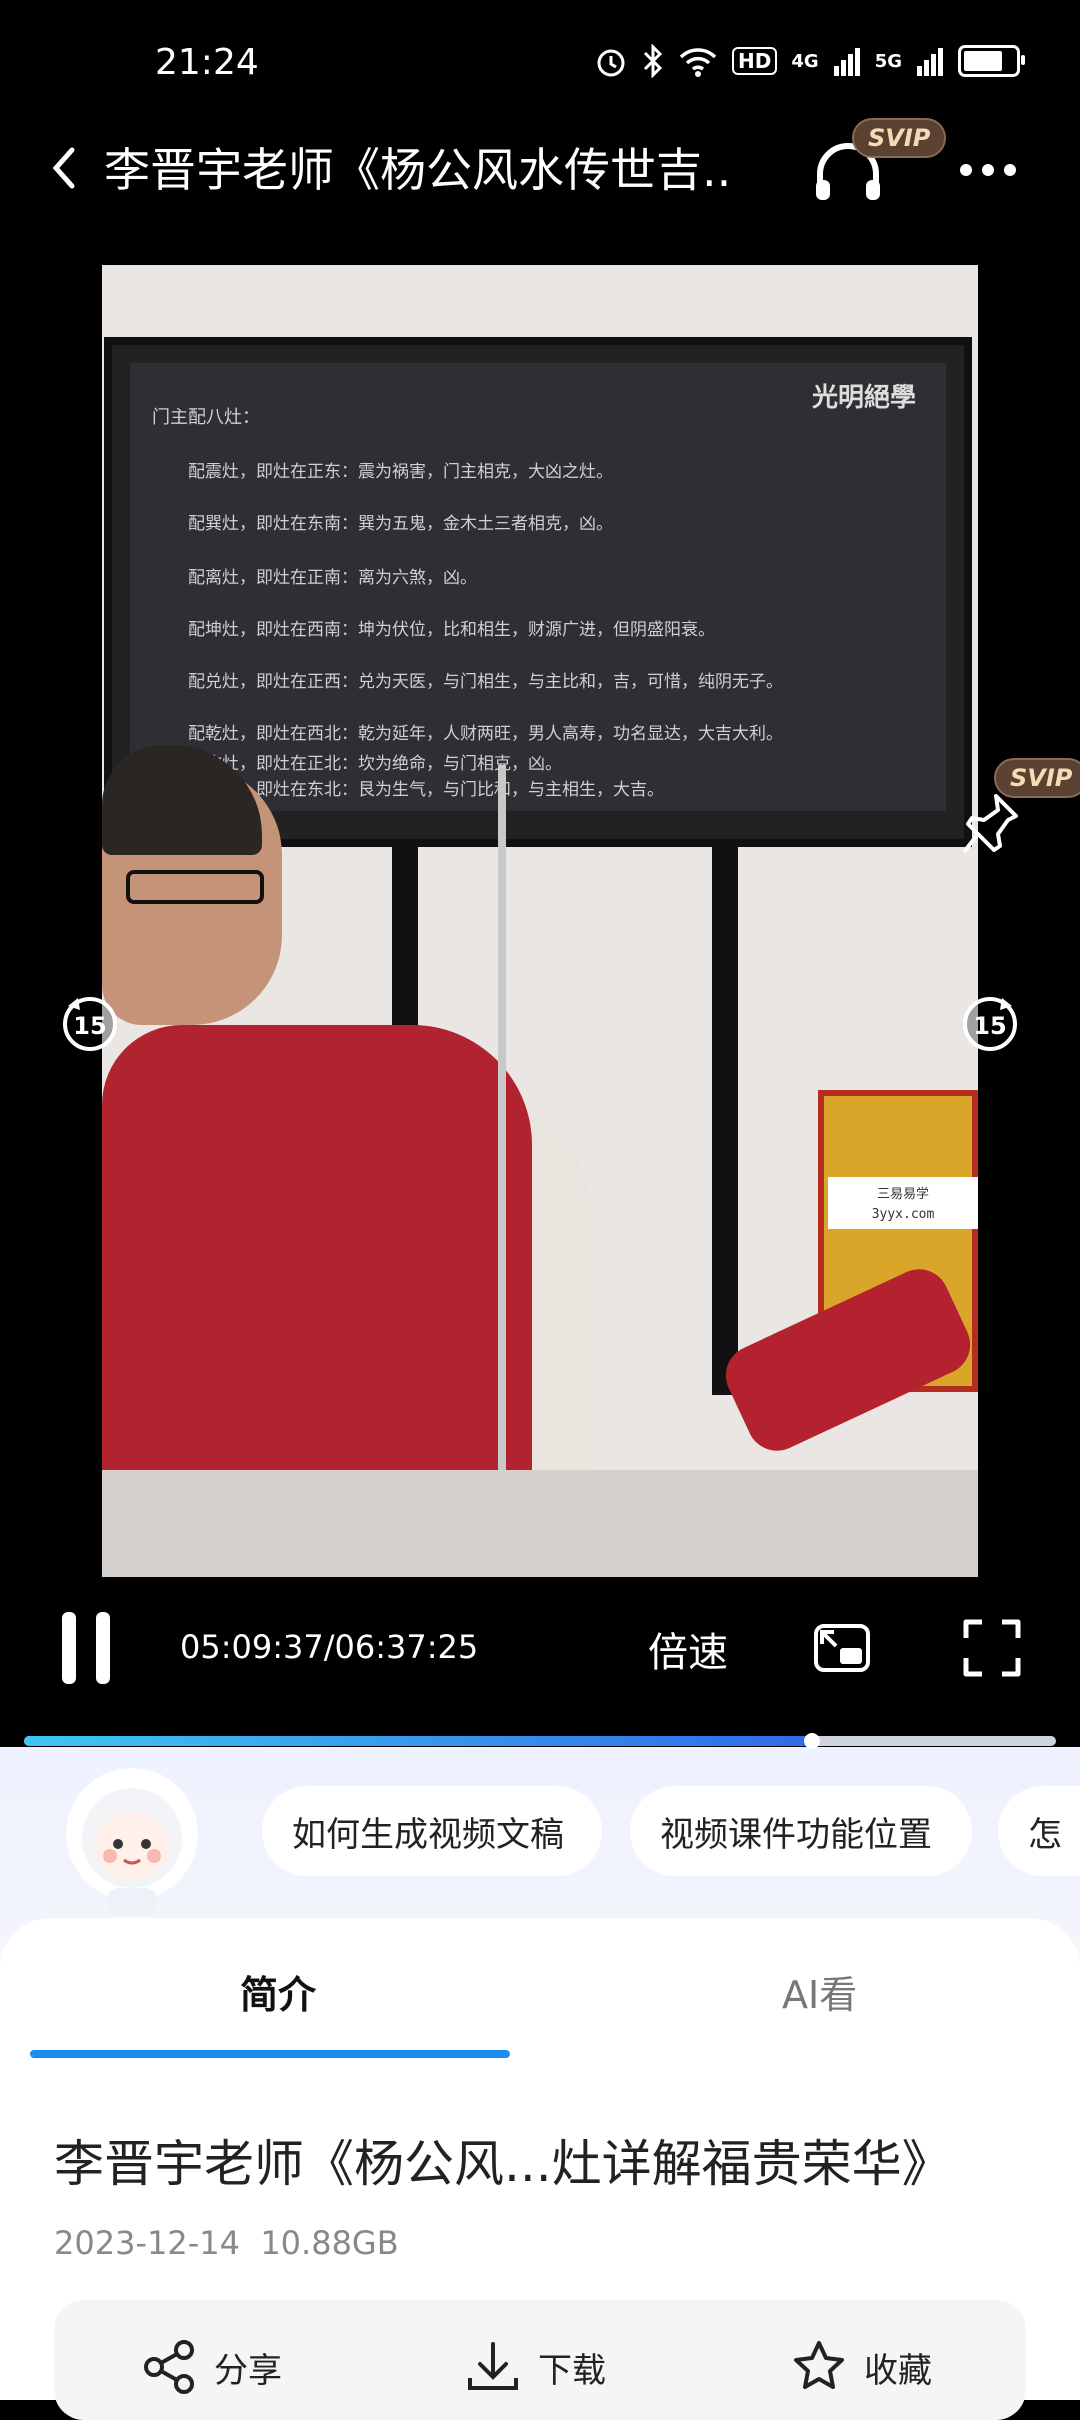 This screenshot has width=1080, height=2420. What do you see at coordinates (846, 62) in the screenshot?
I see `signal-bars-icon` at bounding box center [846, 62].